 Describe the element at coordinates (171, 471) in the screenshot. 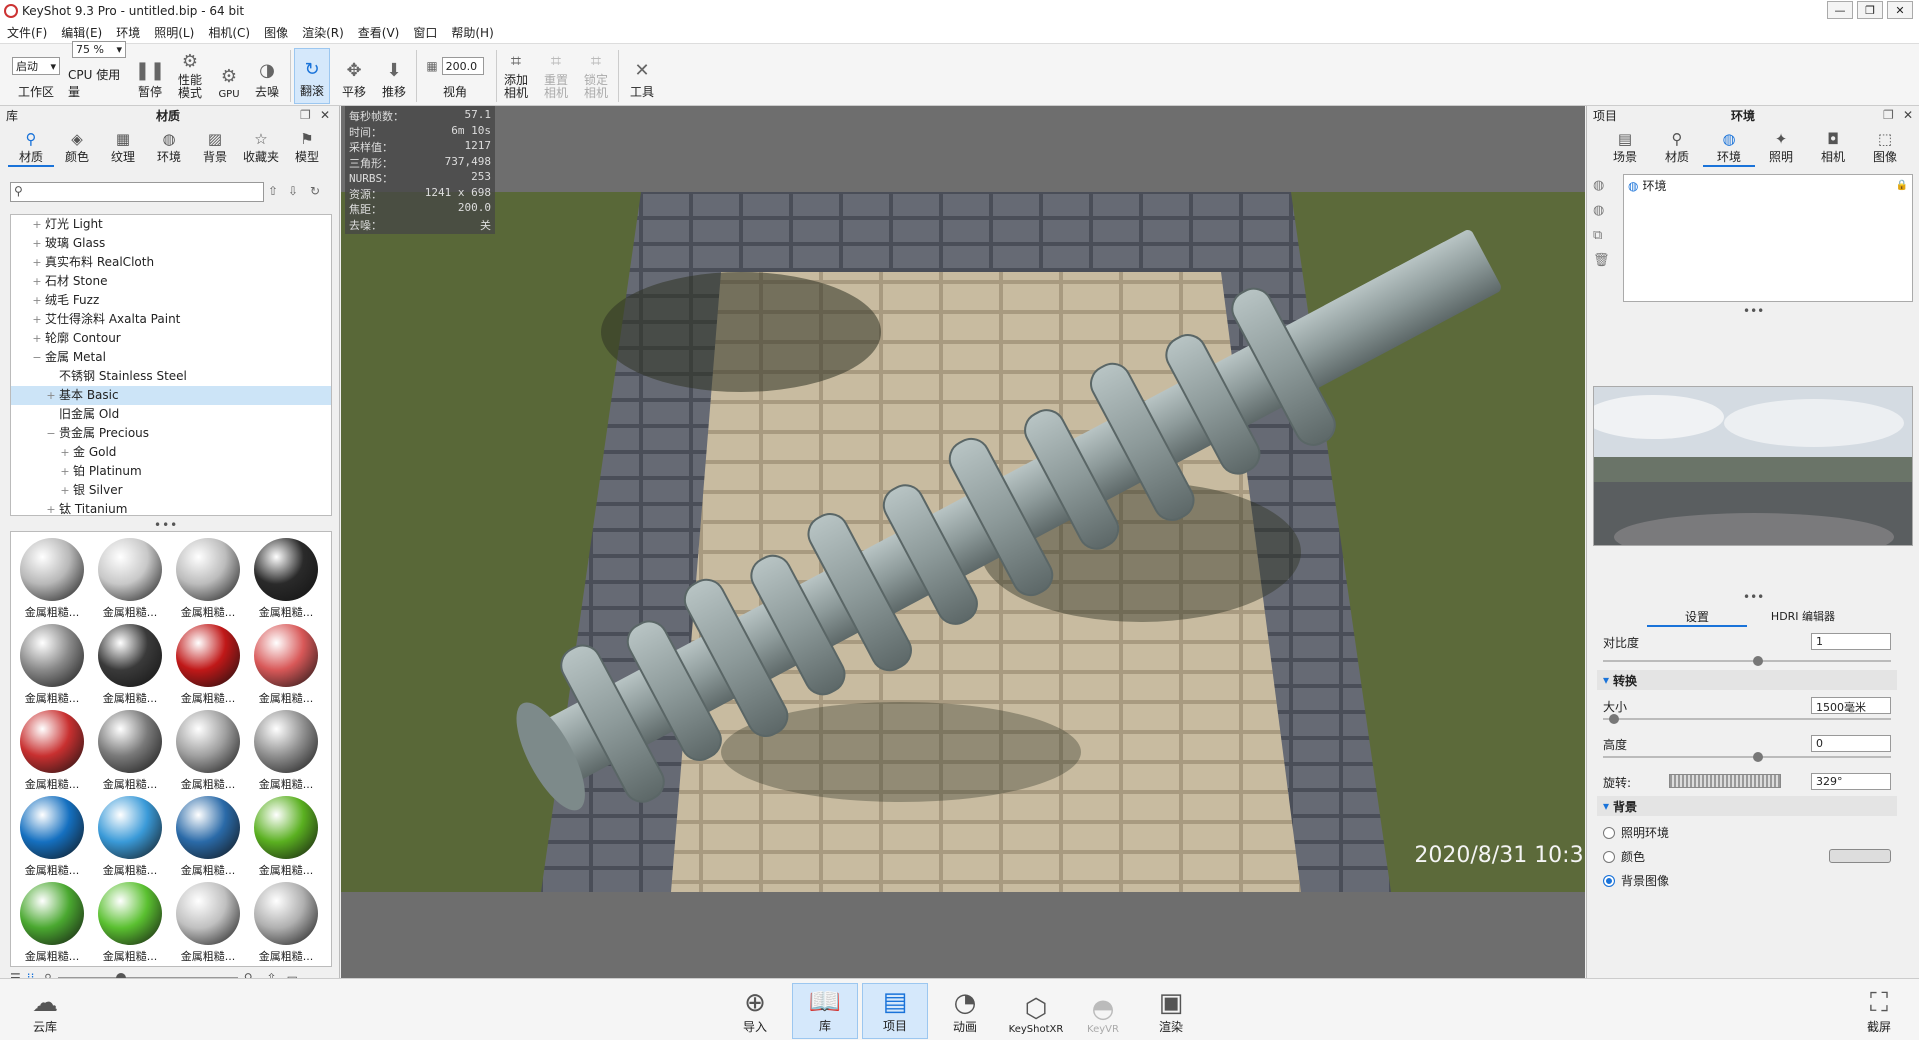

I see `tree-item: + 铂 Platinum` at that location.